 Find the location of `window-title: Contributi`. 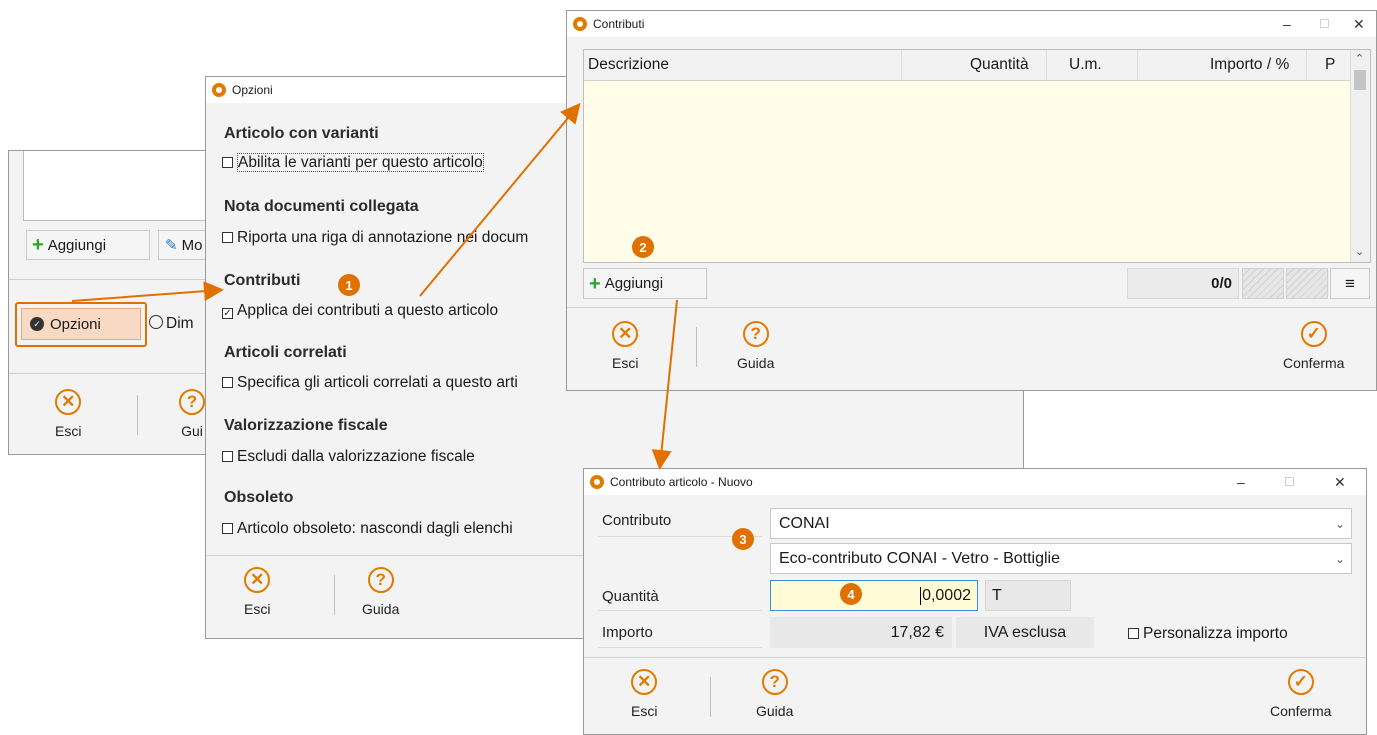

window-title: Contributi is located at coordinates (619, 24).